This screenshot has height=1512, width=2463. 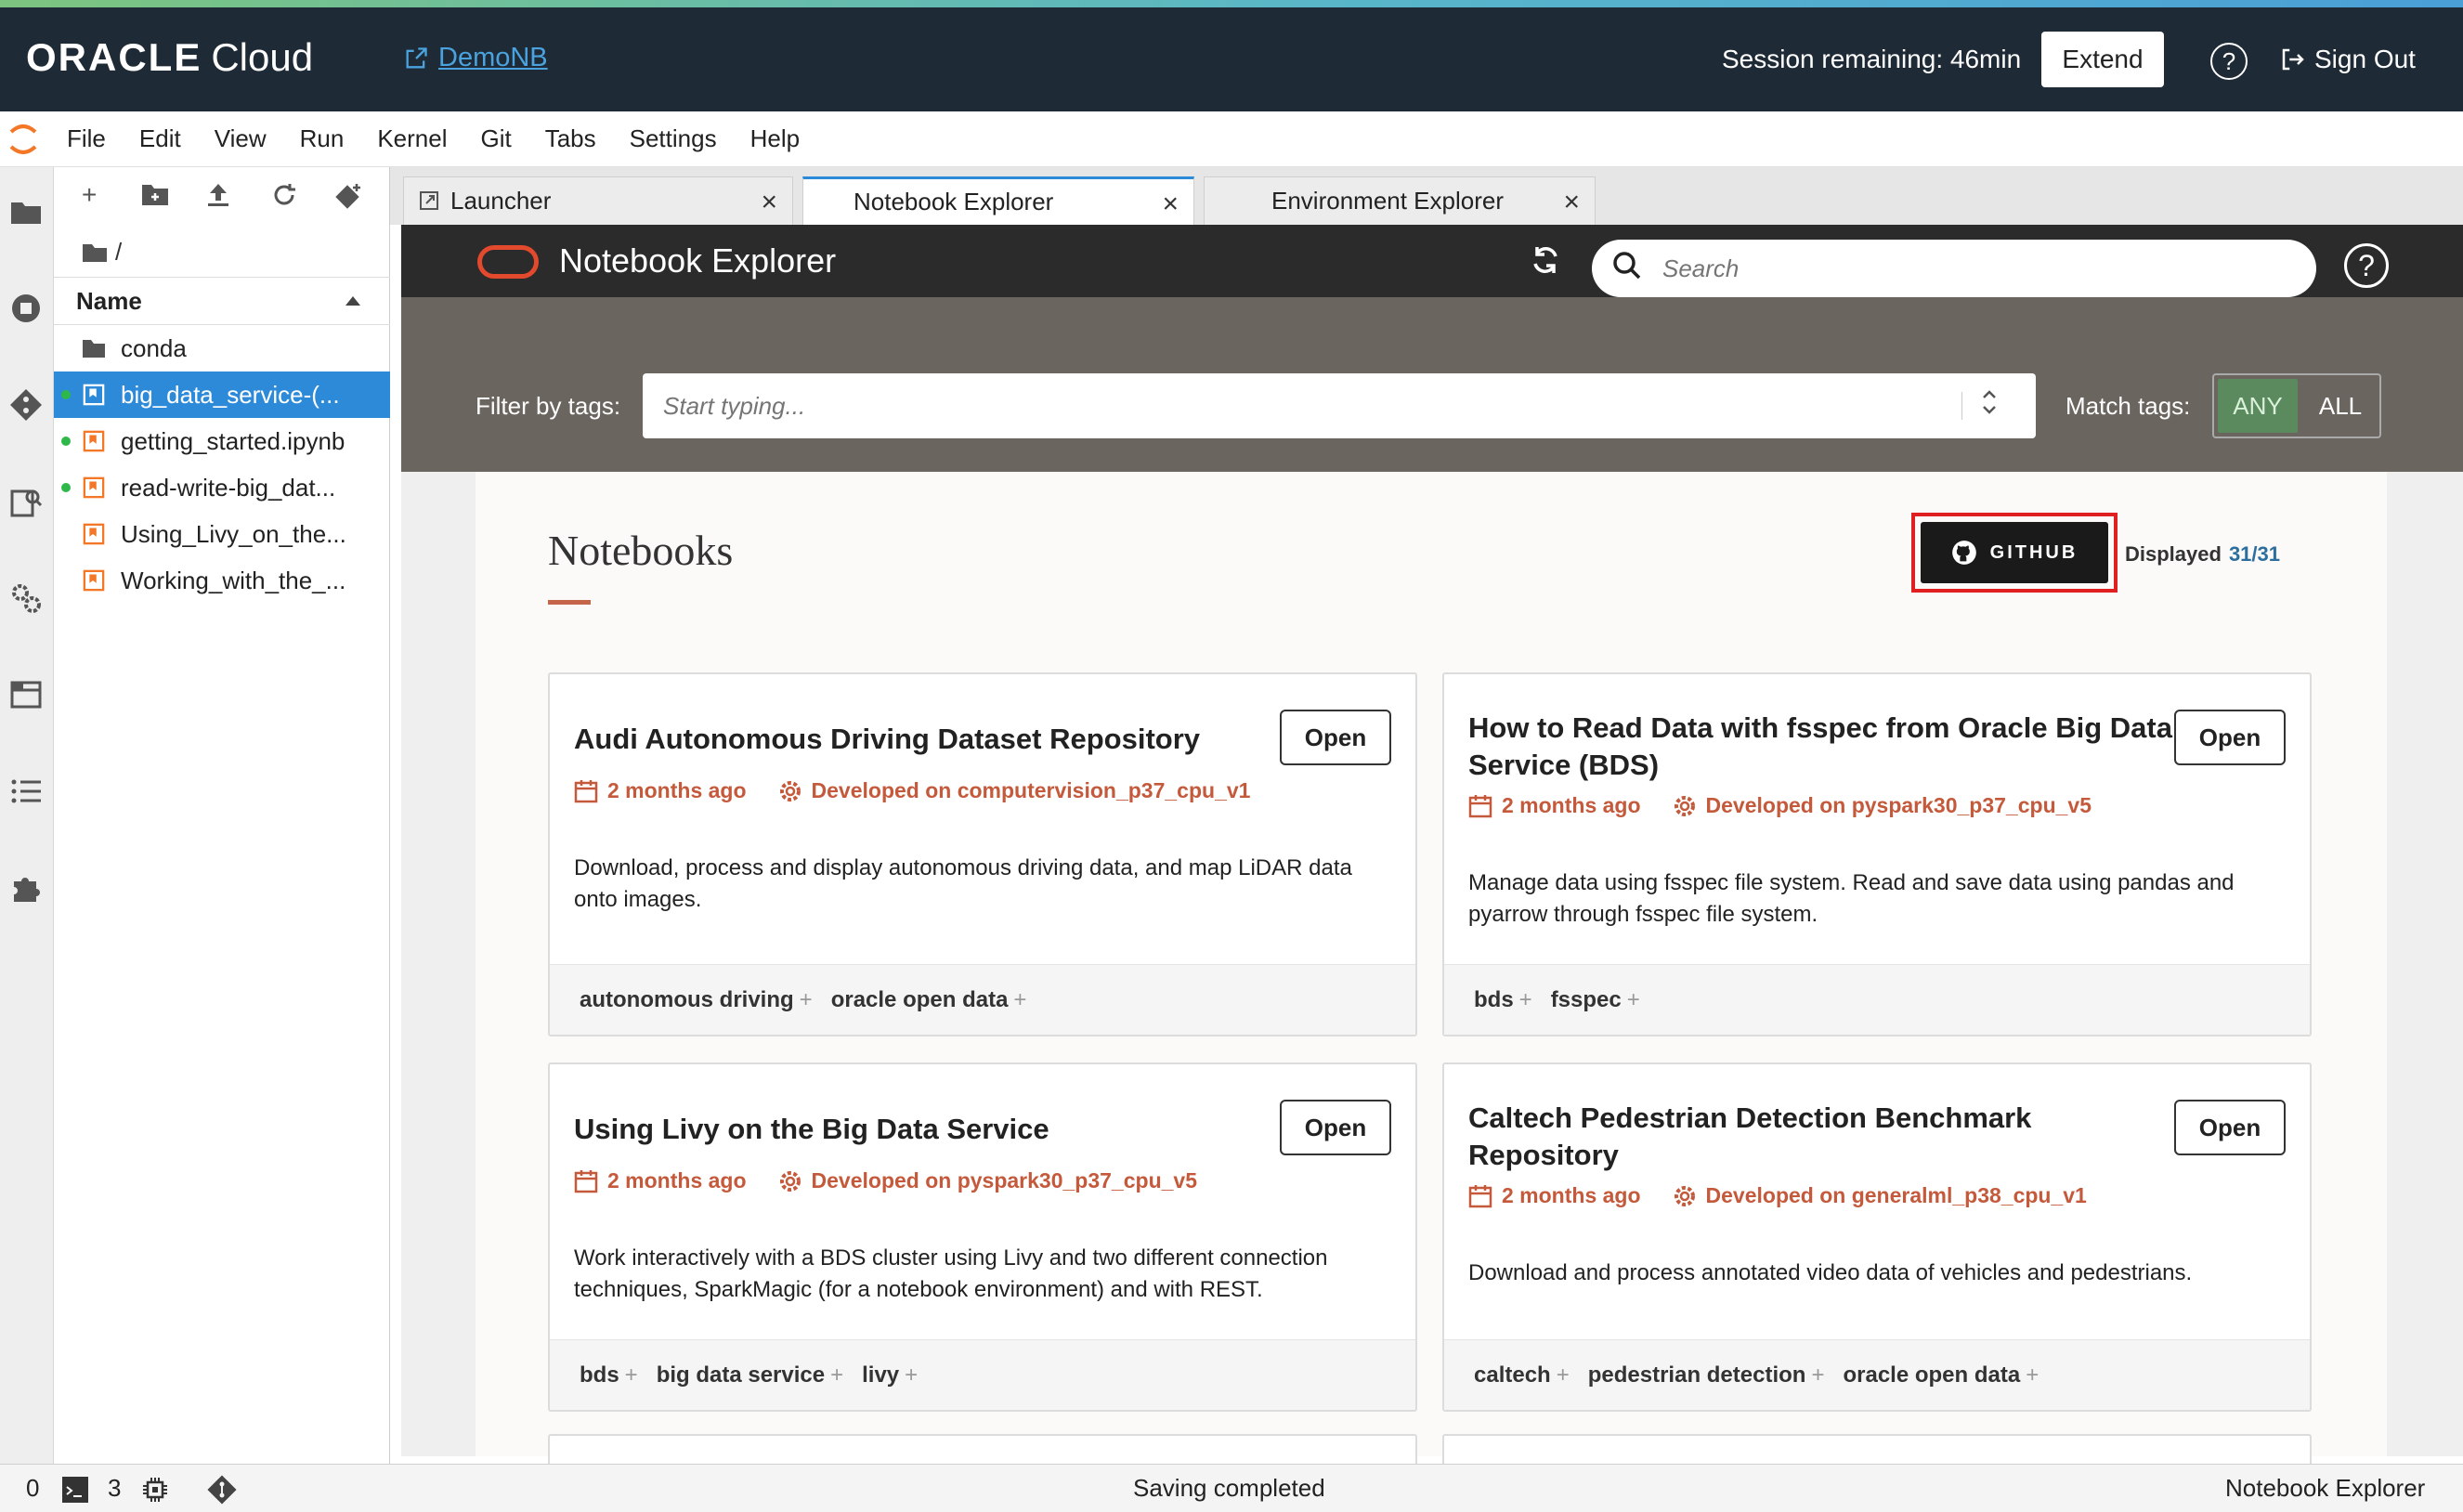 What do you see at coordinates (696, 1000) in the screenshot?
I see `tag-item: autonomous driving +` at bounding box center [696, 1000].